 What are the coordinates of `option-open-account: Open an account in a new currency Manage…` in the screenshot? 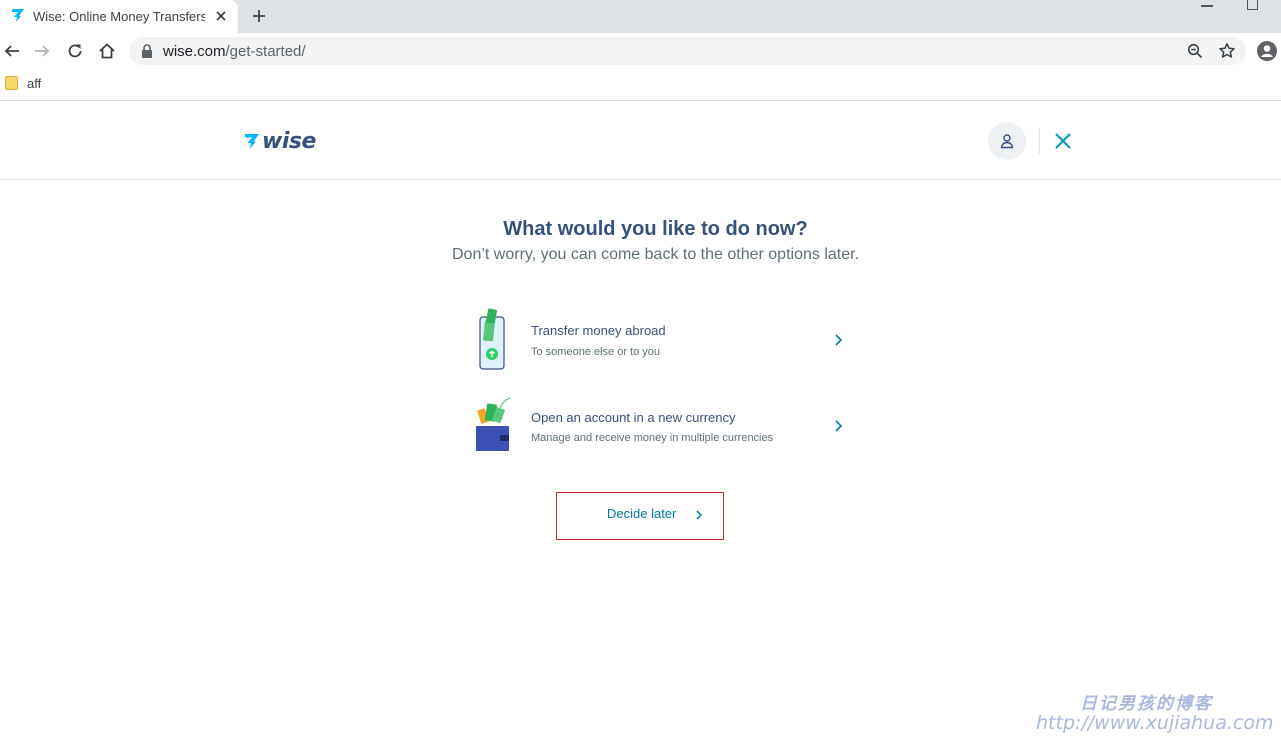 It's located at (660, 429).